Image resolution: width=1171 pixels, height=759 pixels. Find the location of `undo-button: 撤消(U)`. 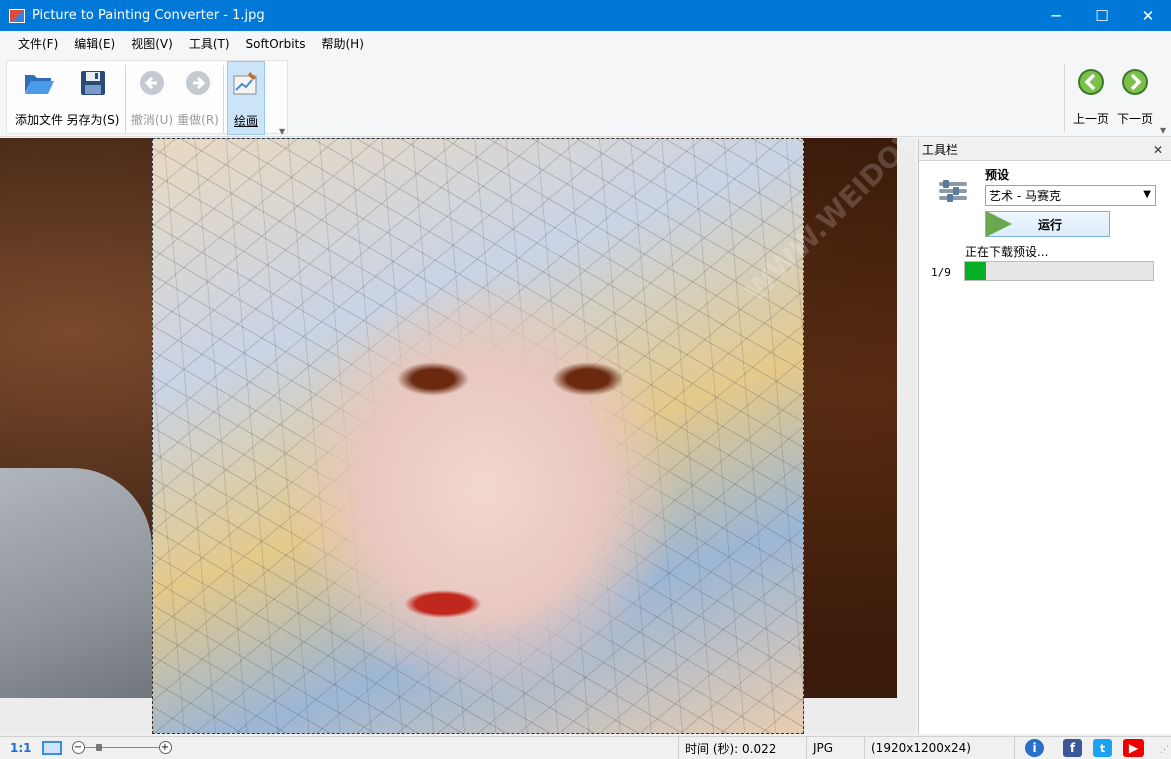

undo-button: 撤消(U) is located at coordinates (152, 98).